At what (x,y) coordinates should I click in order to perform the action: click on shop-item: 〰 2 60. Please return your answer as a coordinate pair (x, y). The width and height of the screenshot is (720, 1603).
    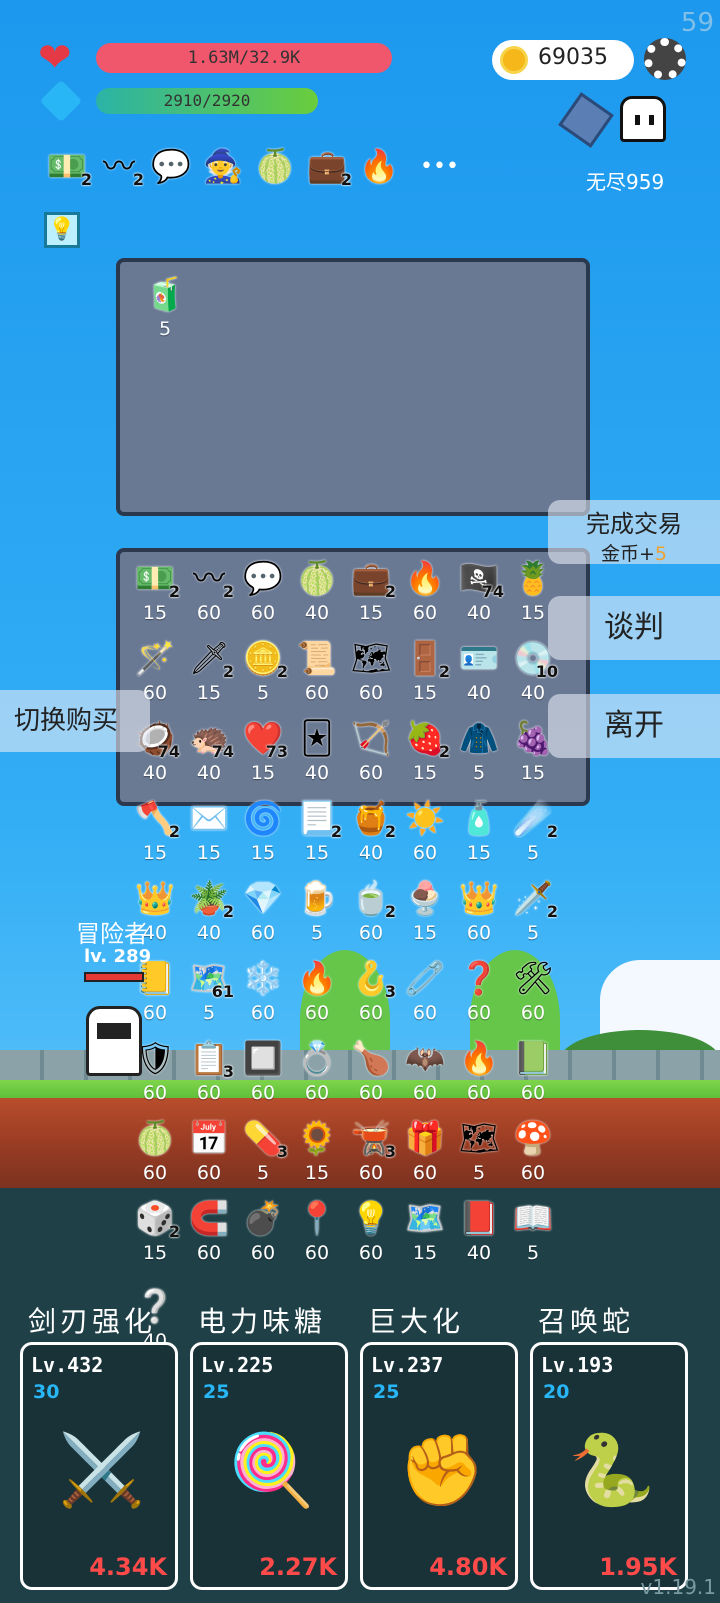
    Looking at the image, I should click on (209, 597).